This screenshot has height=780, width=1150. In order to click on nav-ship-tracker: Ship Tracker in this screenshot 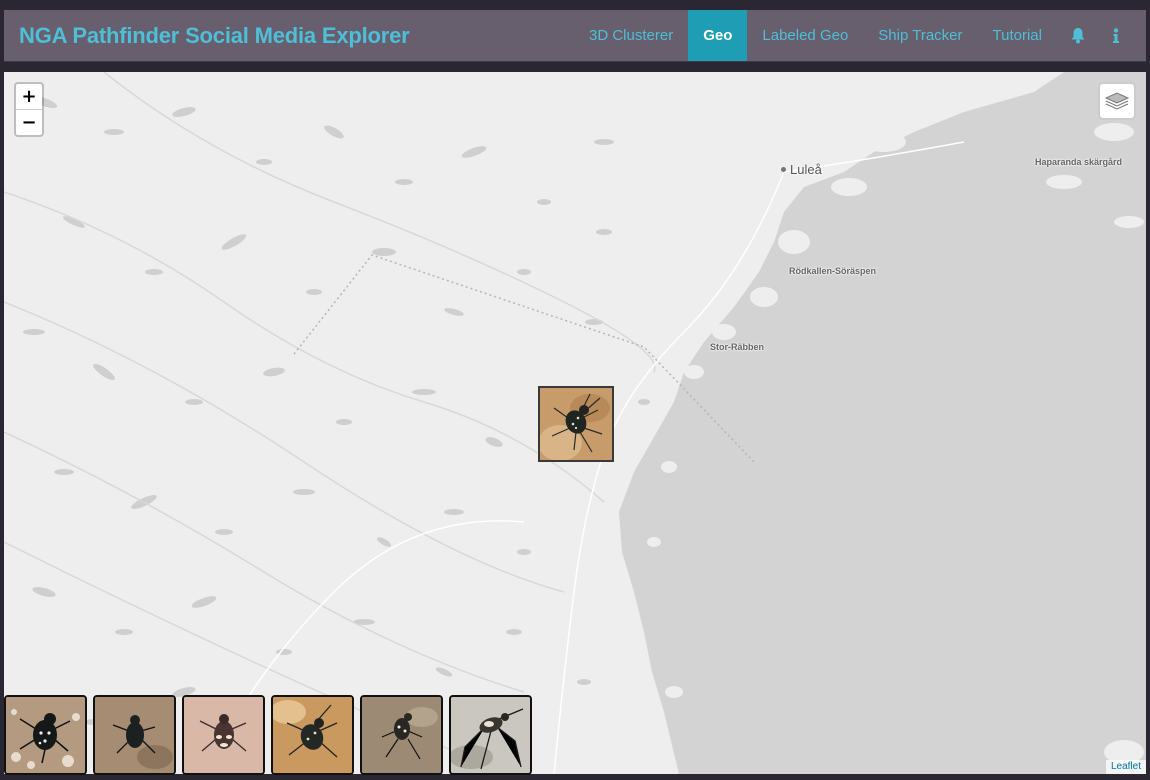, I will do `click(920, 35)`.